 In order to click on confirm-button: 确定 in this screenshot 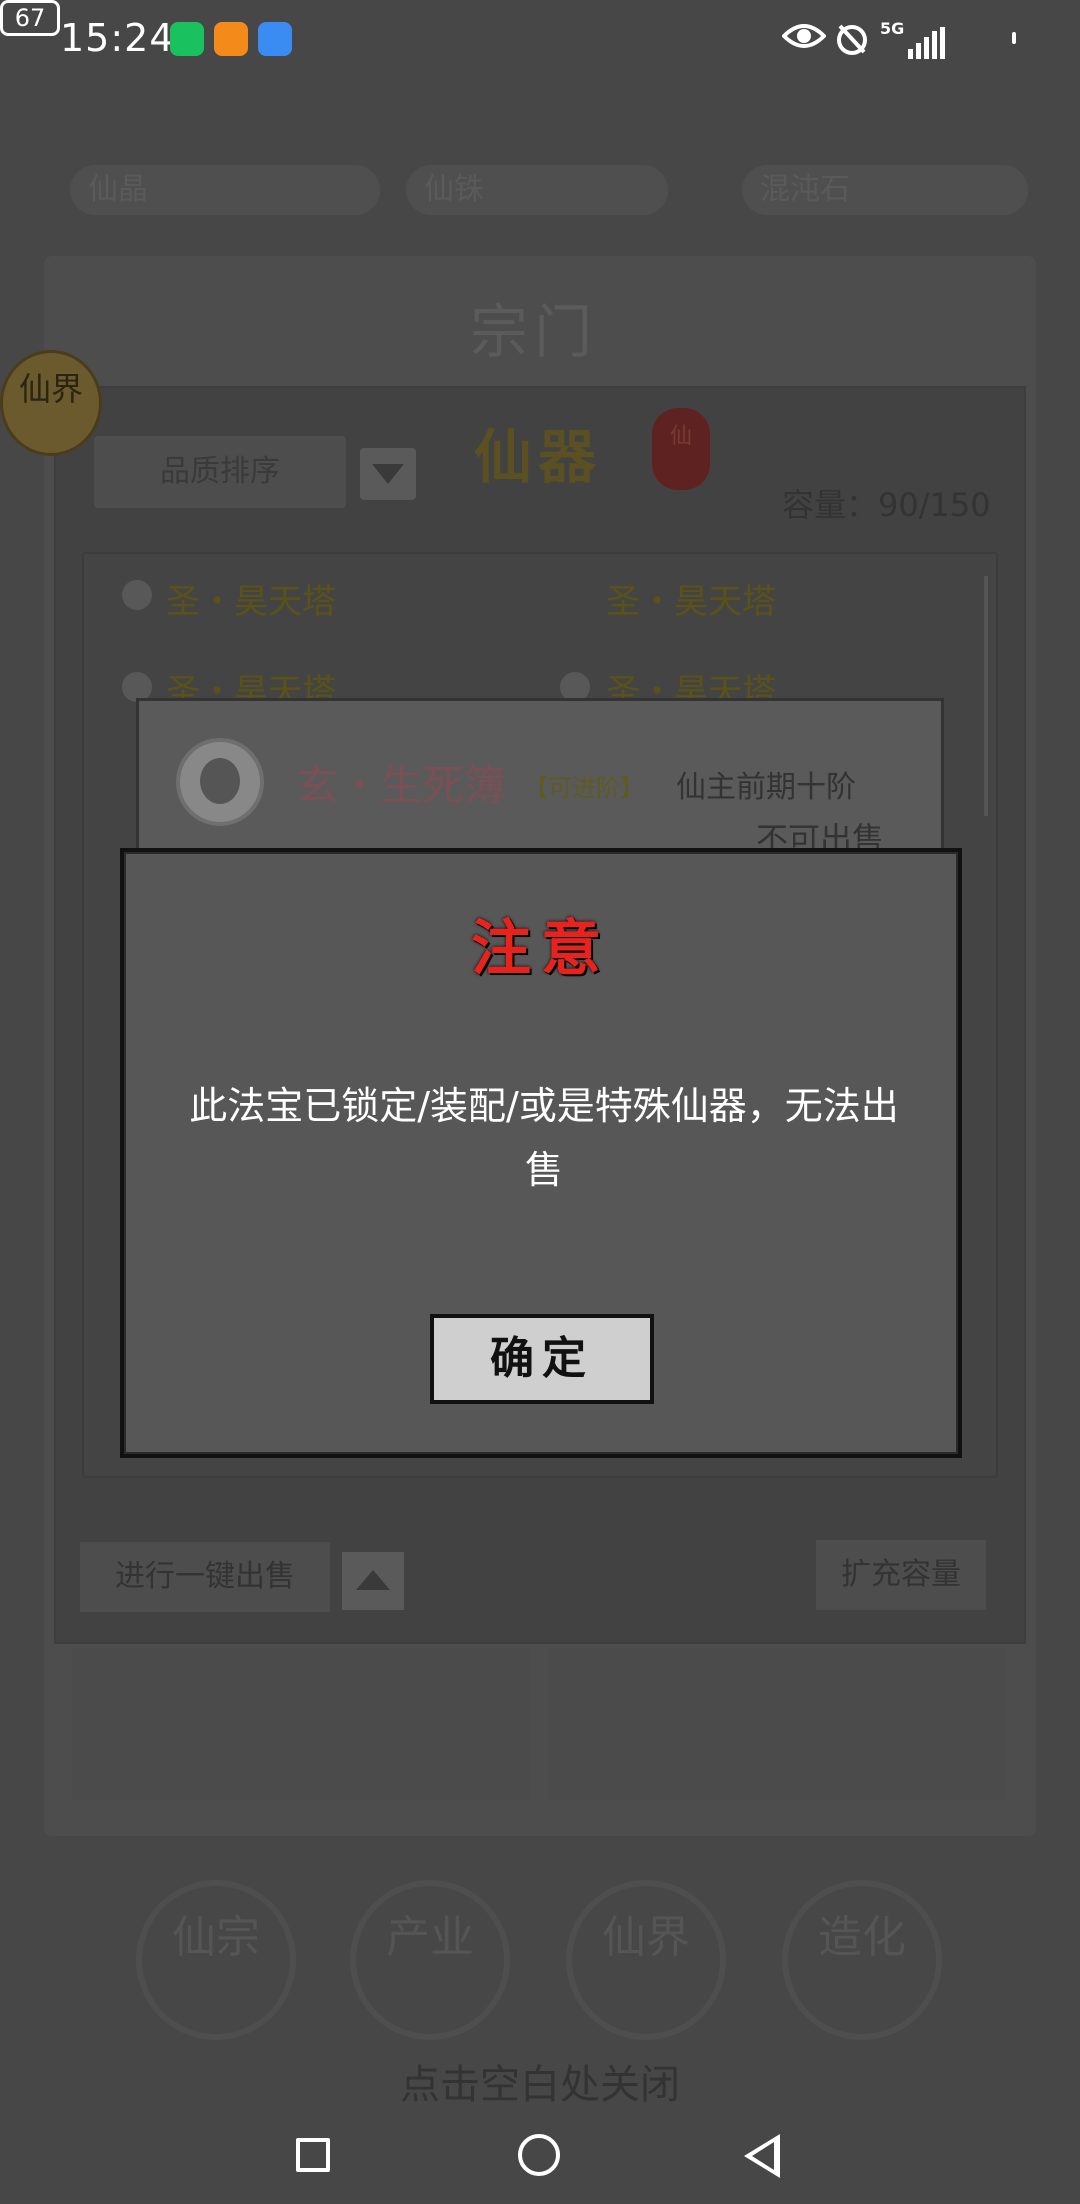, I will do `click(542, 1359)`.